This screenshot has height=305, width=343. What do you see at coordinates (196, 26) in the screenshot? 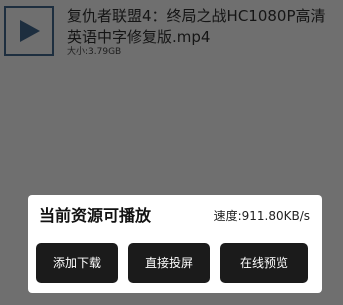
I see `file-name: 复仇者联盟4：终局之战HC1080P高清英语中字修复版.mp4` at bounding box center [196, 26].